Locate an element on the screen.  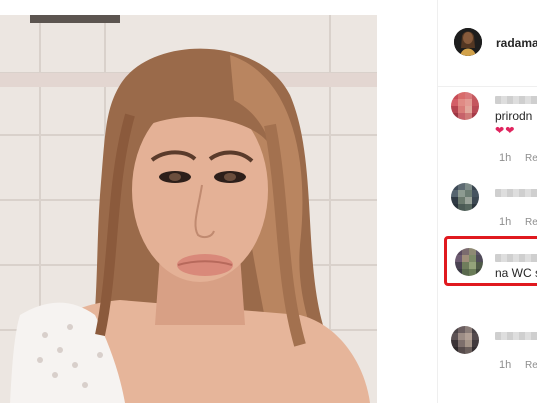
profile-avatar is located at coordinates (468, 42).